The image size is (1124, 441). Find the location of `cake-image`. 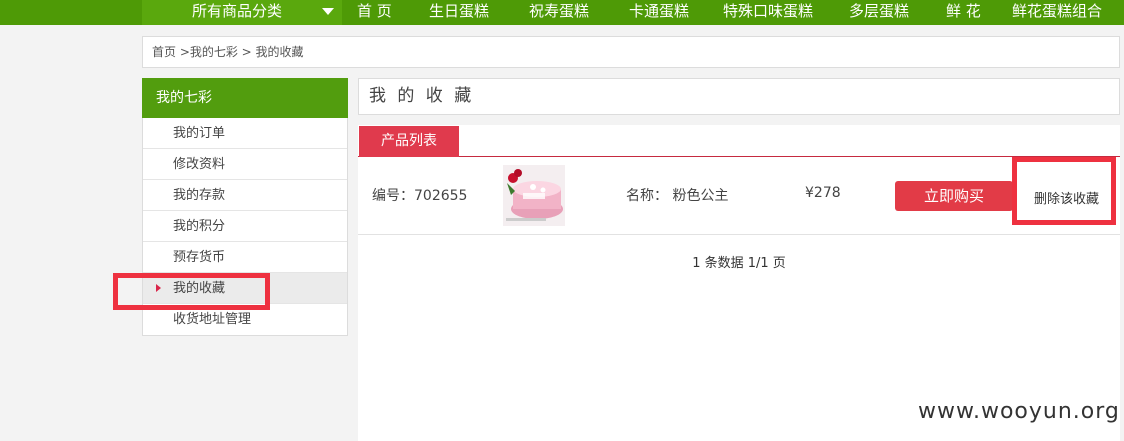

cake-image is located at coordinates (534, 195).